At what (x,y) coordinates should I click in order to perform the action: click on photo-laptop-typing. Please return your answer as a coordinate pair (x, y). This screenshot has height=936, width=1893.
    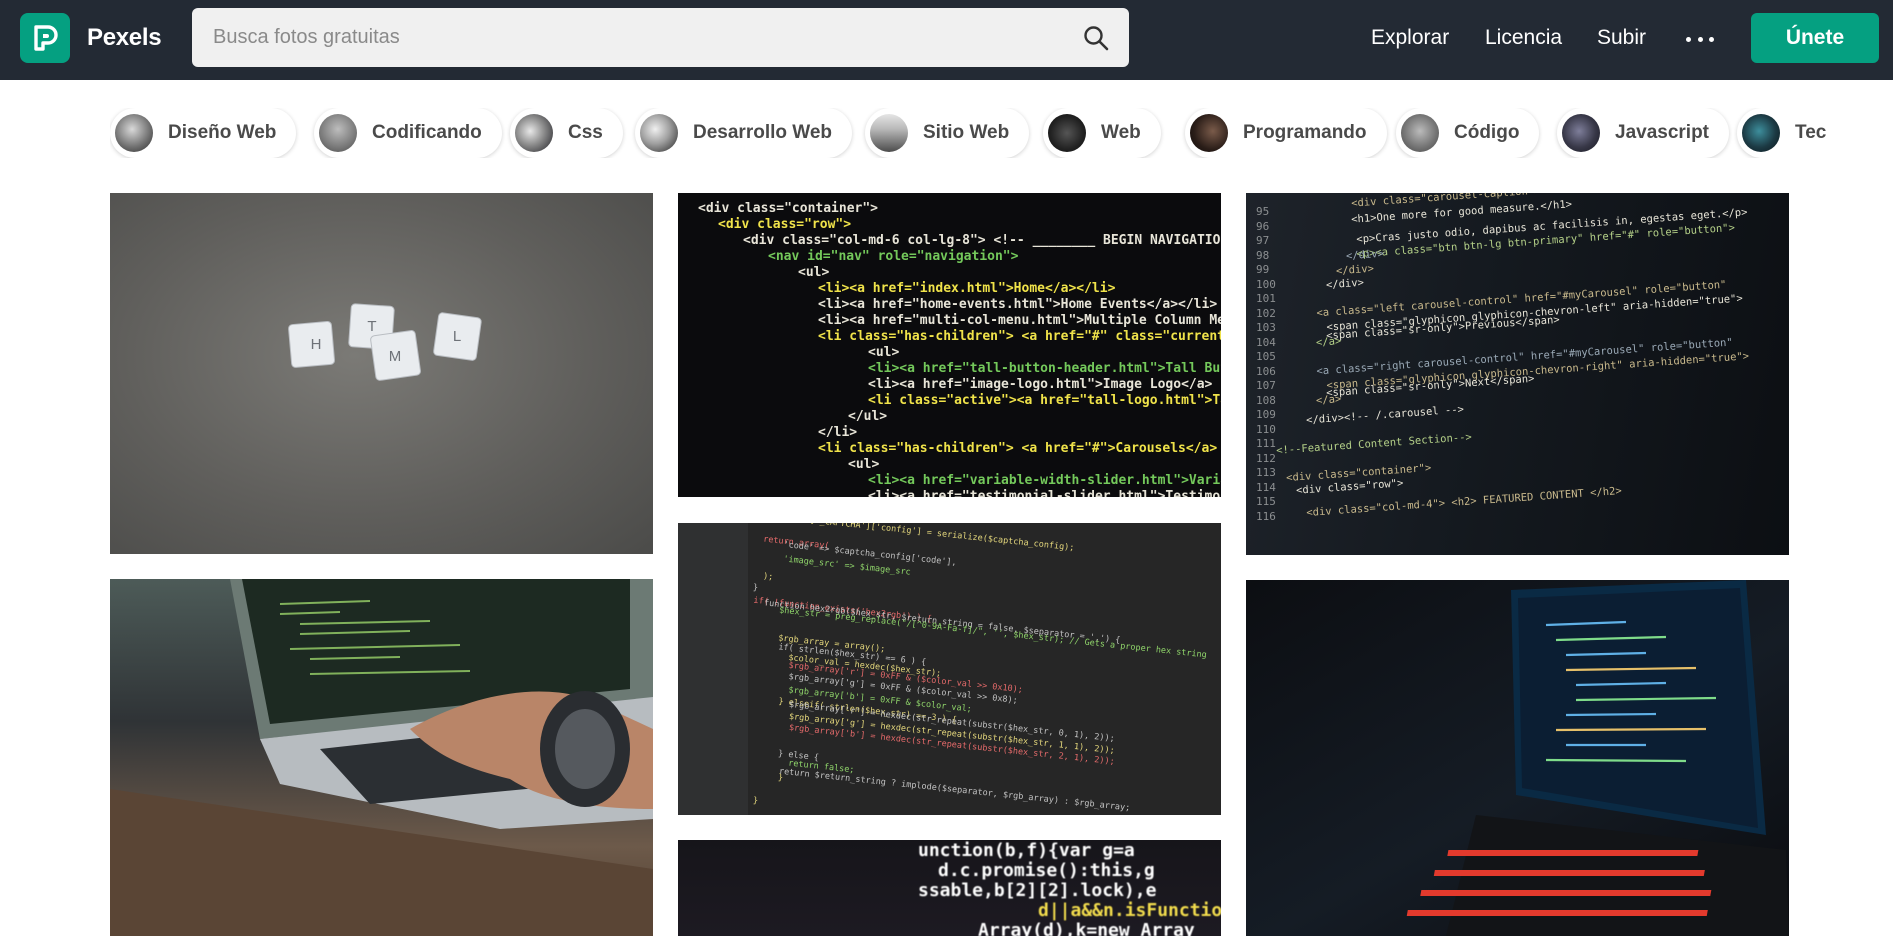
    Looking at the image, I should click on (381, 757).